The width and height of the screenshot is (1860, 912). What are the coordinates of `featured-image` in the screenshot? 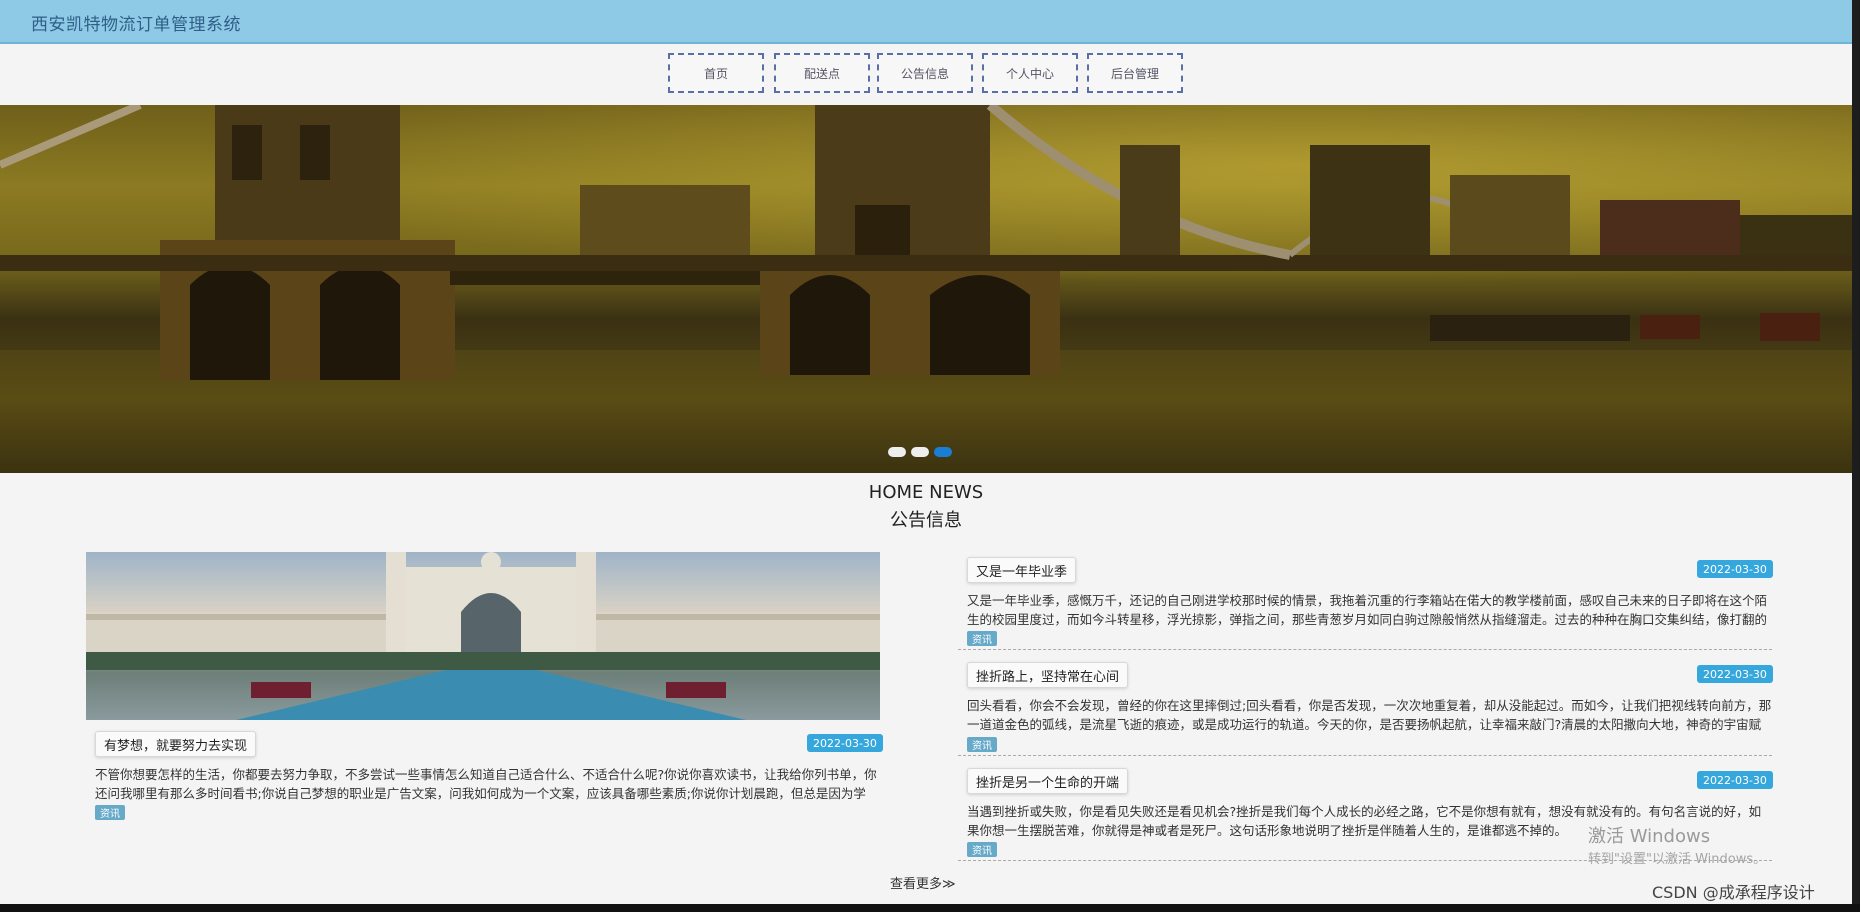 It's located at (483, 636).